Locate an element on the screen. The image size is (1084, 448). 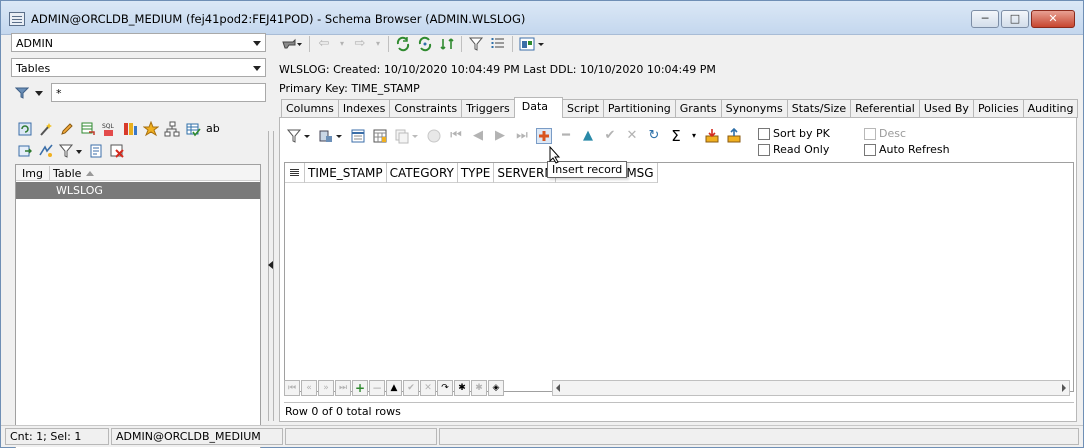
tab-constraints: Constraints is located at coordinates (426, 108).